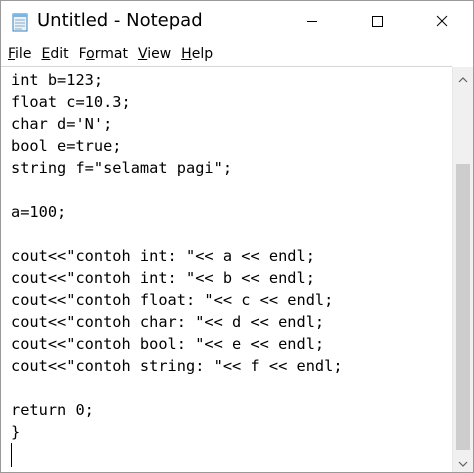 This screenshot has width=474, height=473. I want to click on close-button, so click(442, 21).